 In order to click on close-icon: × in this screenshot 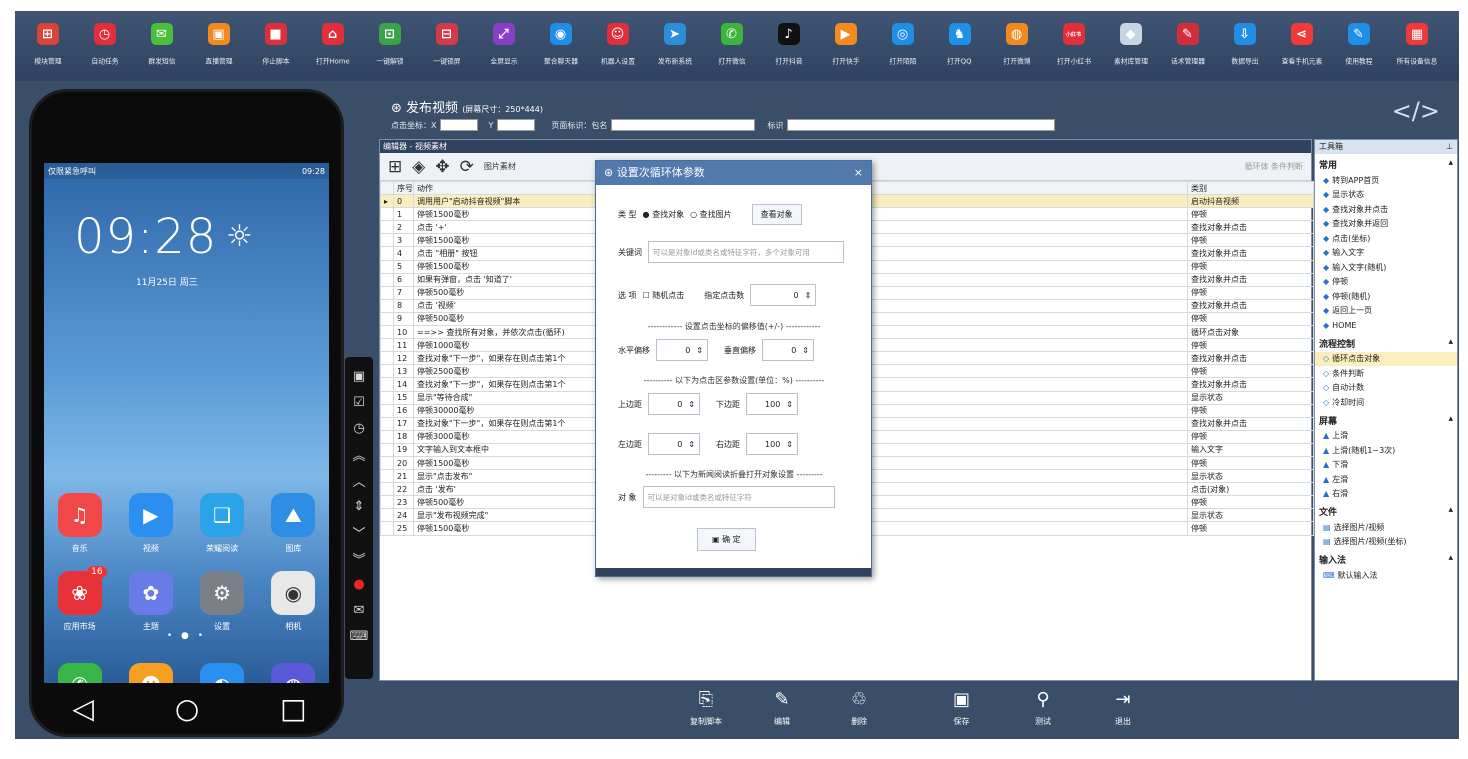, I will do `click(862, 173)`.